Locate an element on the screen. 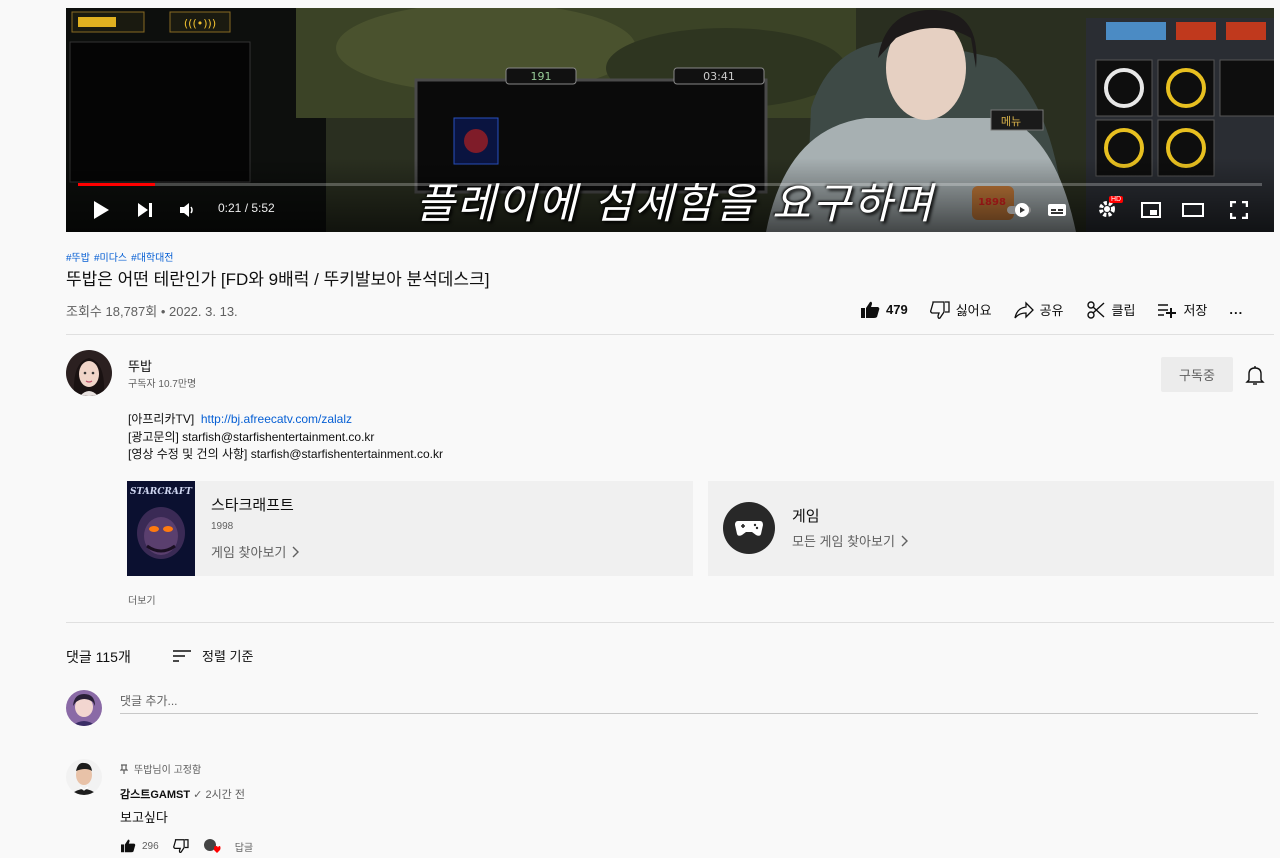 The image size is (1280, 858). comment-author-avatar-image is located at coordinates (84, 777).